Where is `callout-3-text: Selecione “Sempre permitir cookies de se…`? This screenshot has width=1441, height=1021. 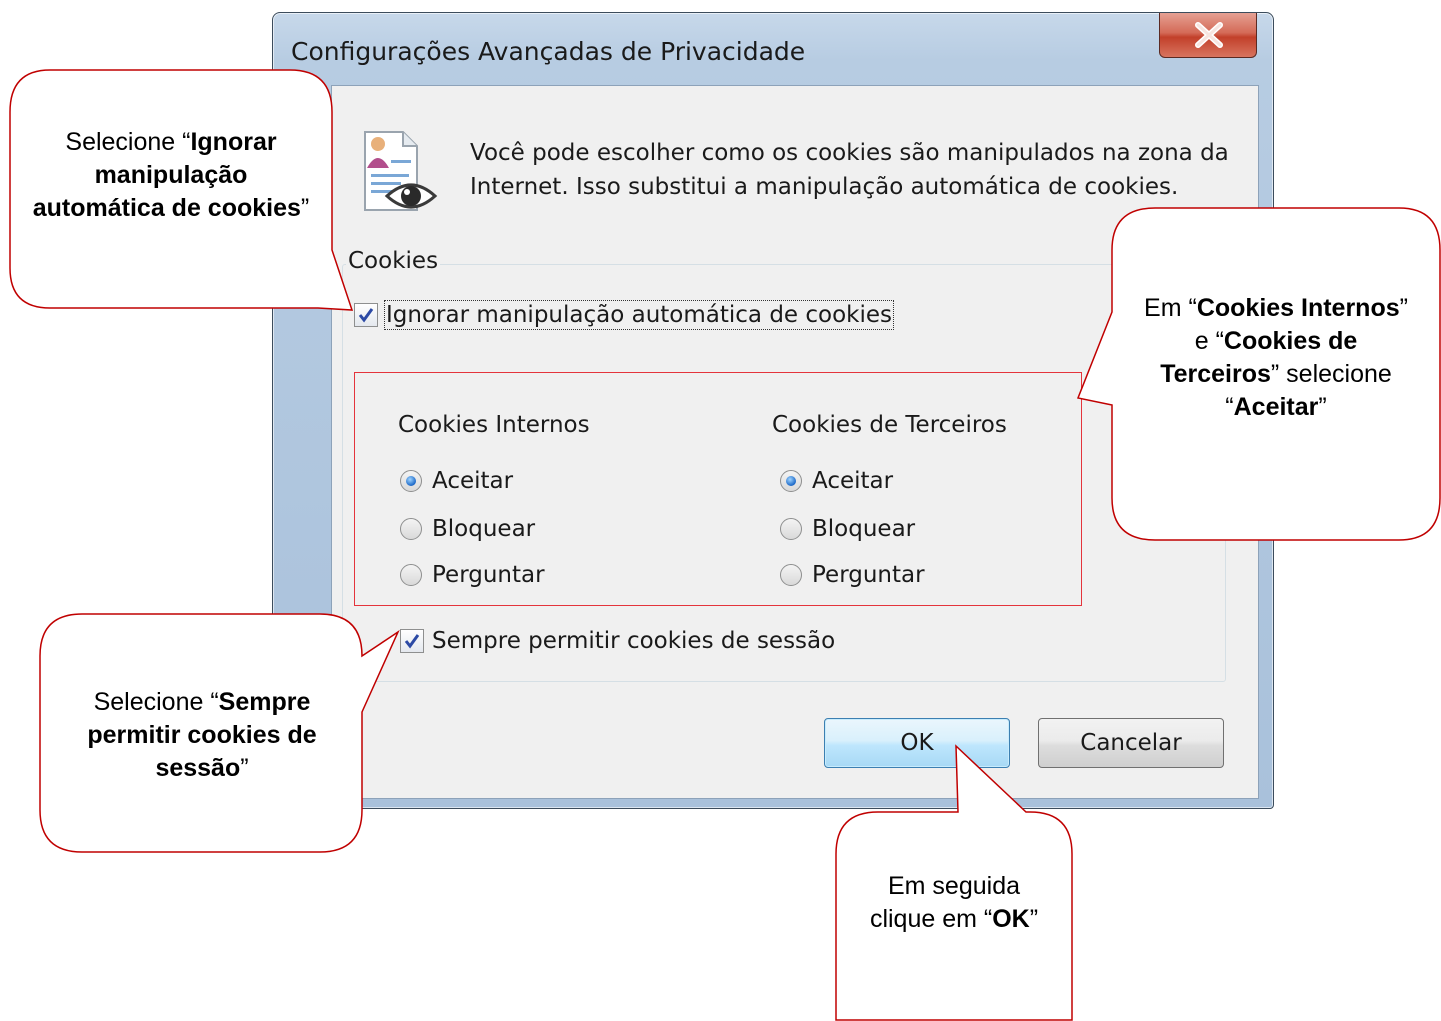
callout-3-text: Selecione “Sempre permitir cookies de se… is located at coordinates (202, 735).